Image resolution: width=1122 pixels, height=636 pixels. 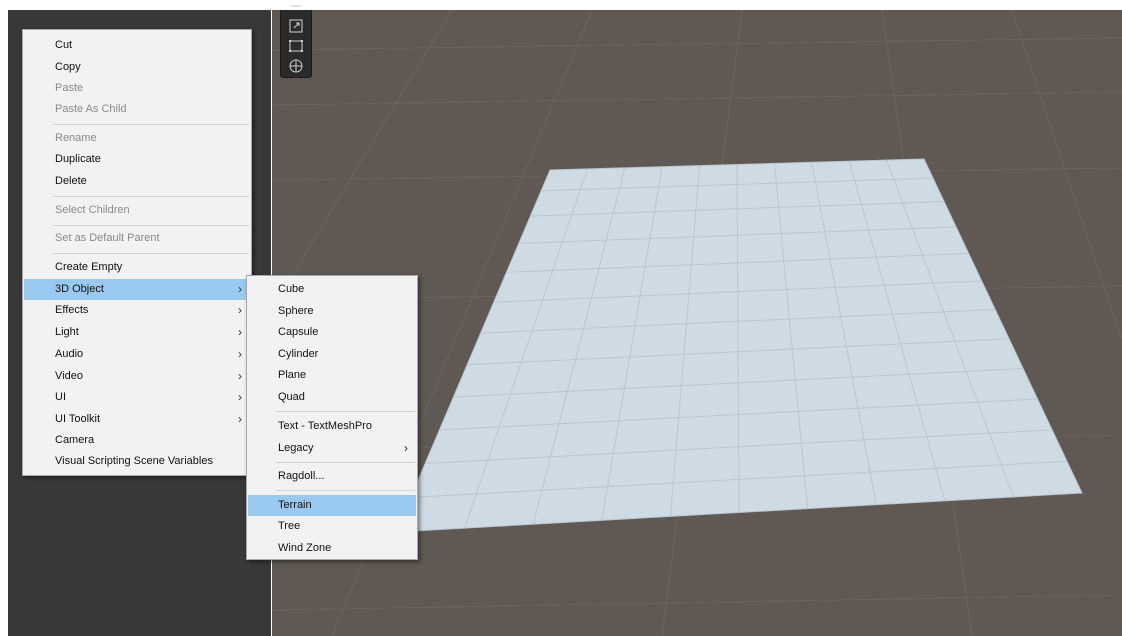 I want to click on transform-icon, so click(x=296, y=66).